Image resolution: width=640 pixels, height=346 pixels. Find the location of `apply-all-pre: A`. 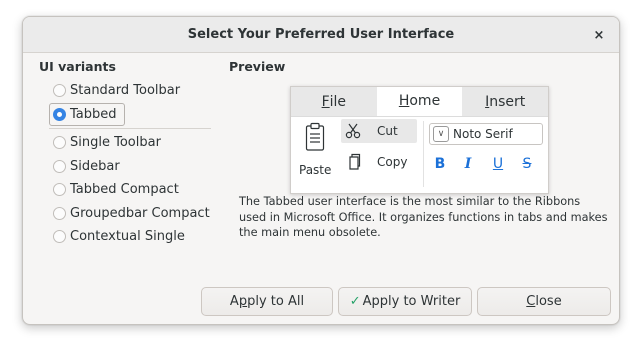

apply-all-pre: A is located at coordinates (234, 301).